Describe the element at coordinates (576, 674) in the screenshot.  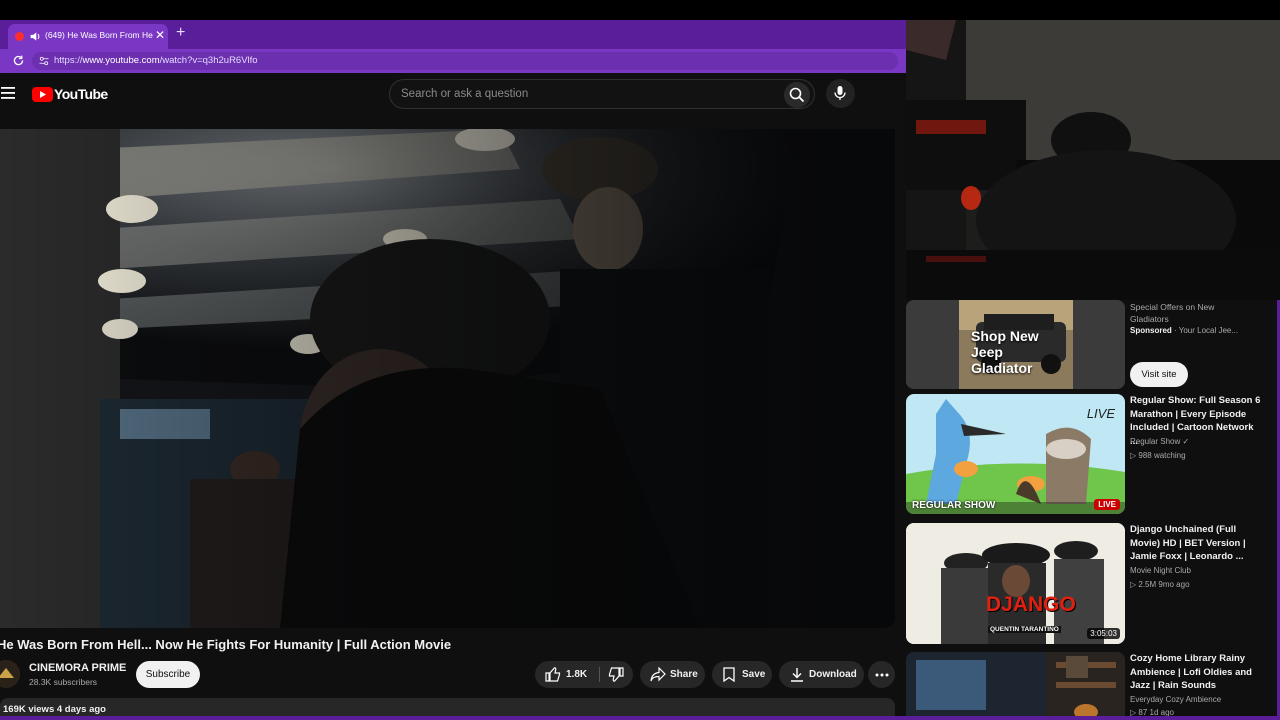
I see `like-count: 1.8K` at that location.